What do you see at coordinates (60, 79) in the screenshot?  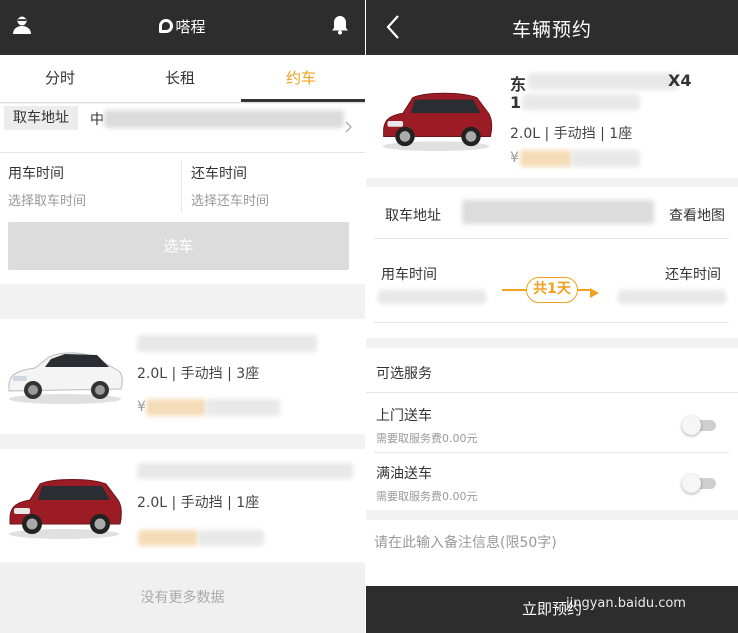 I see `tab-hourly: 分时` at bounding box center [60, 79].